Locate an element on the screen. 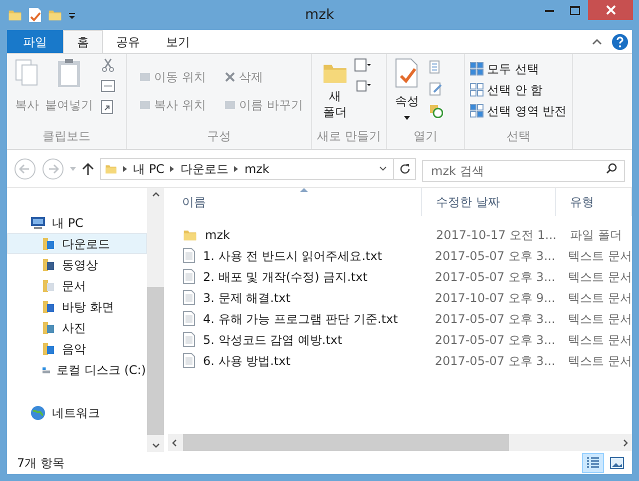 This screenshot has height=481, width=639. dropdown-icon is located at coordinates (72, 15).